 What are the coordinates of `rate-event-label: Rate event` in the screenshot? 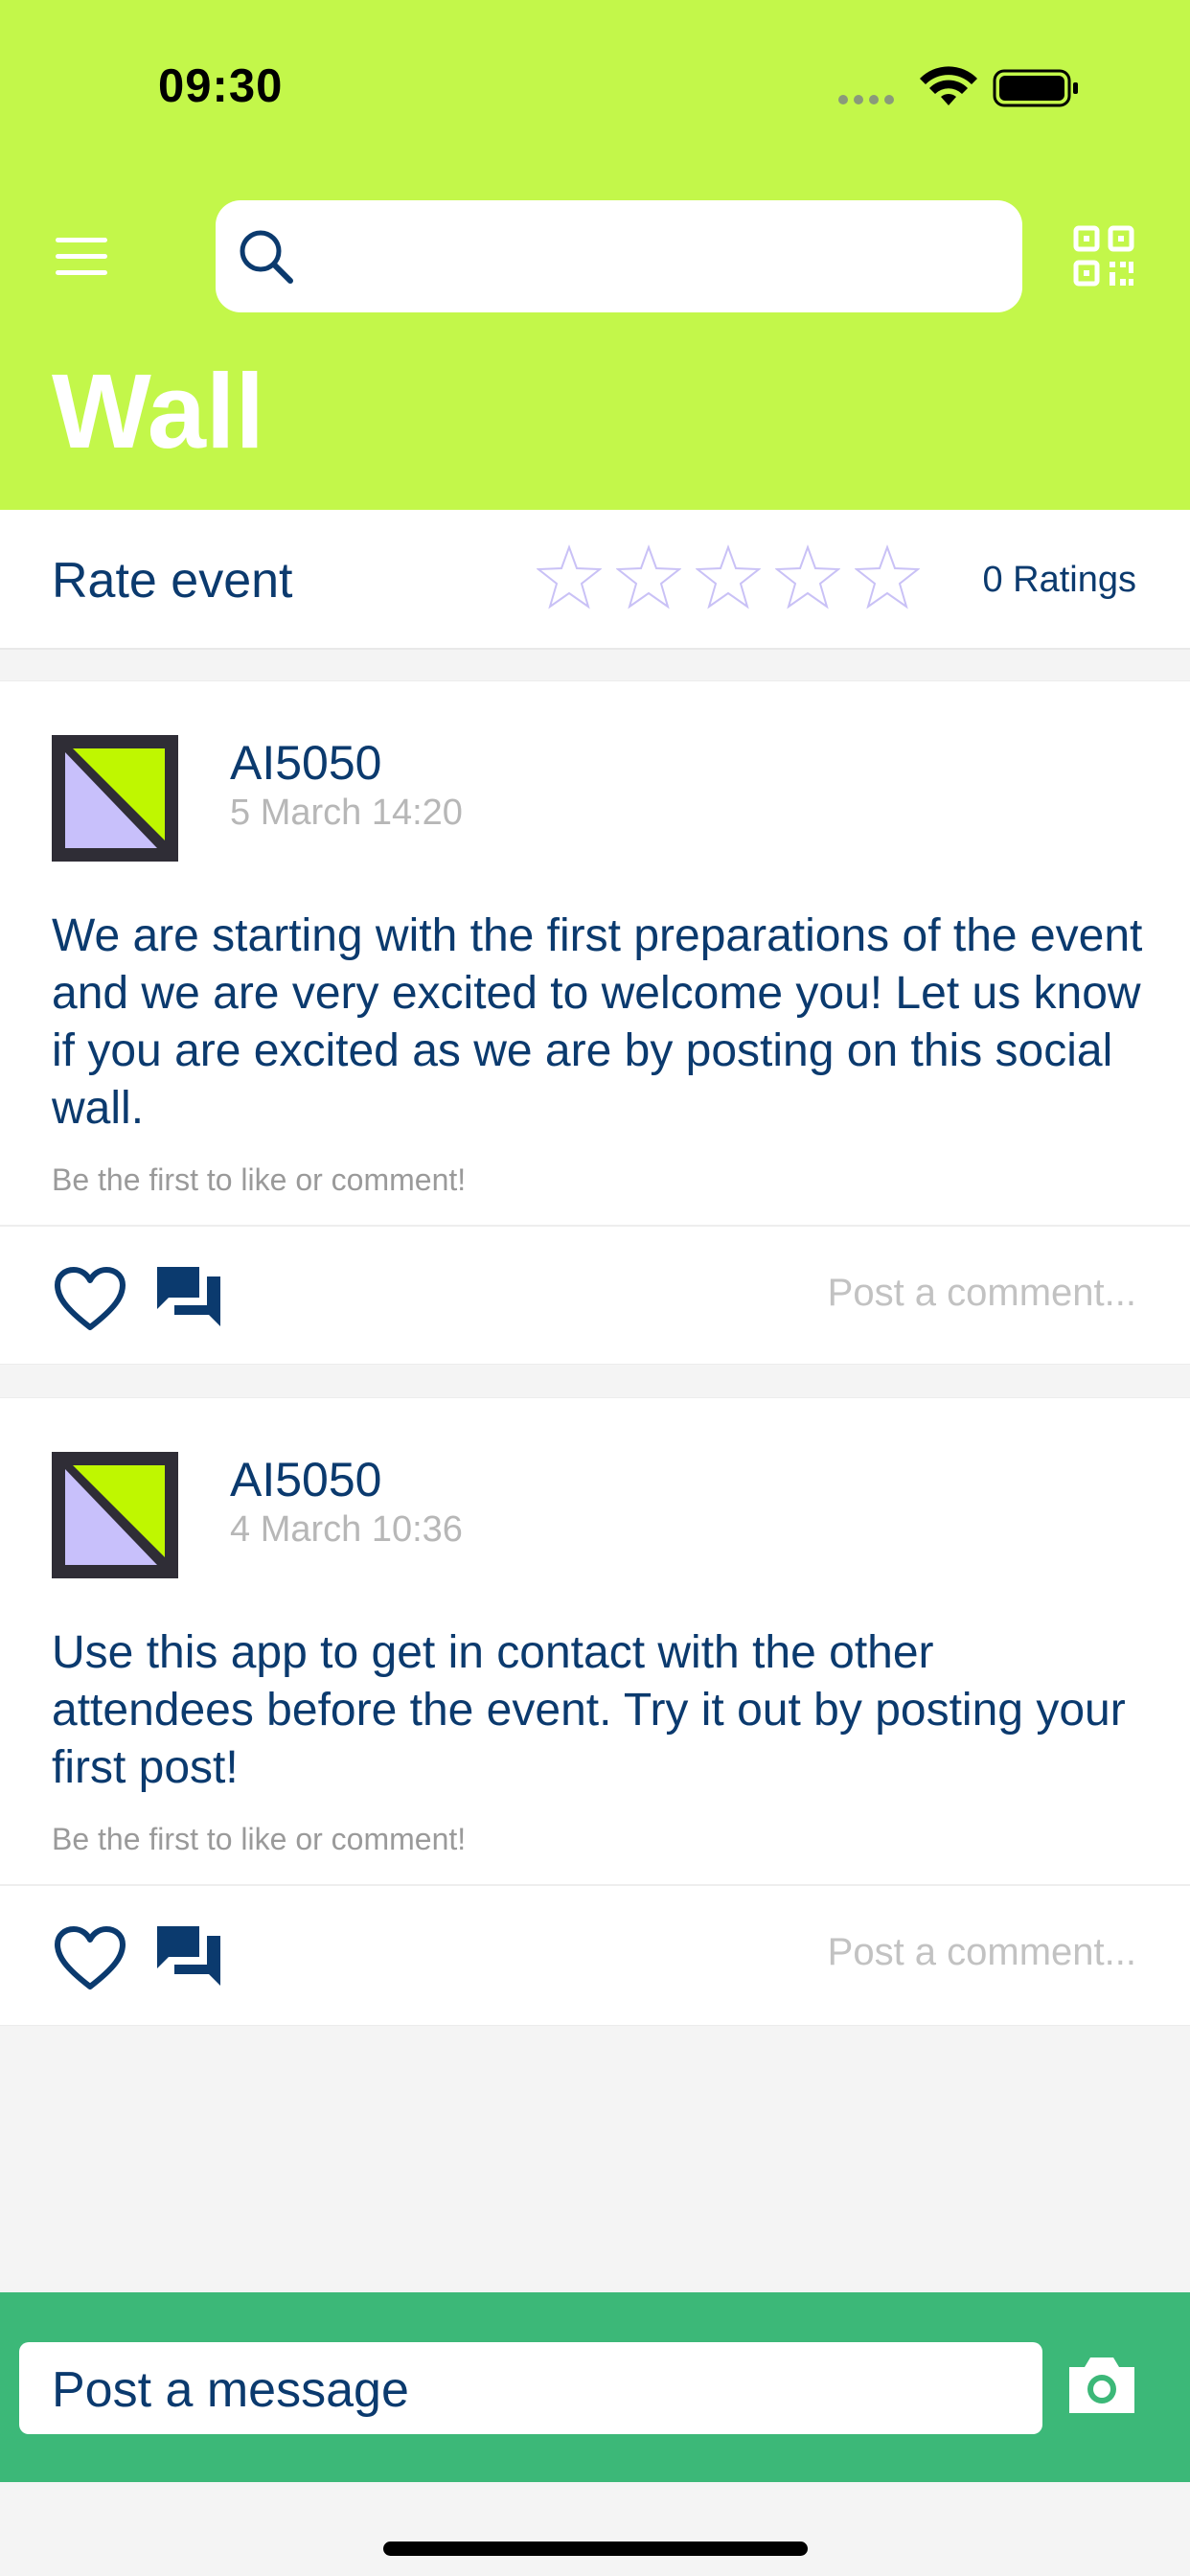 It's located at (172, 581).